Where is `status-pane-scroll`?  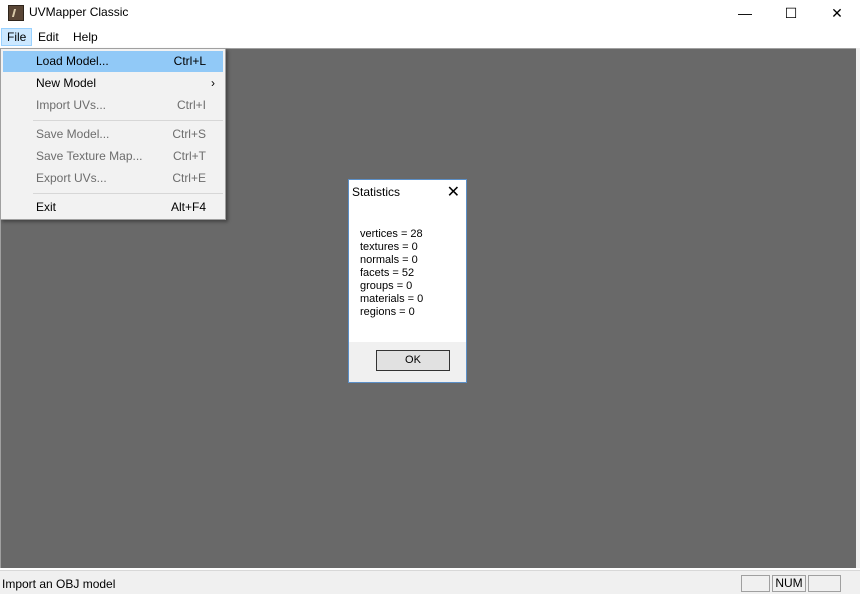 status-pane-scroll is located at coordinates (824, 583).